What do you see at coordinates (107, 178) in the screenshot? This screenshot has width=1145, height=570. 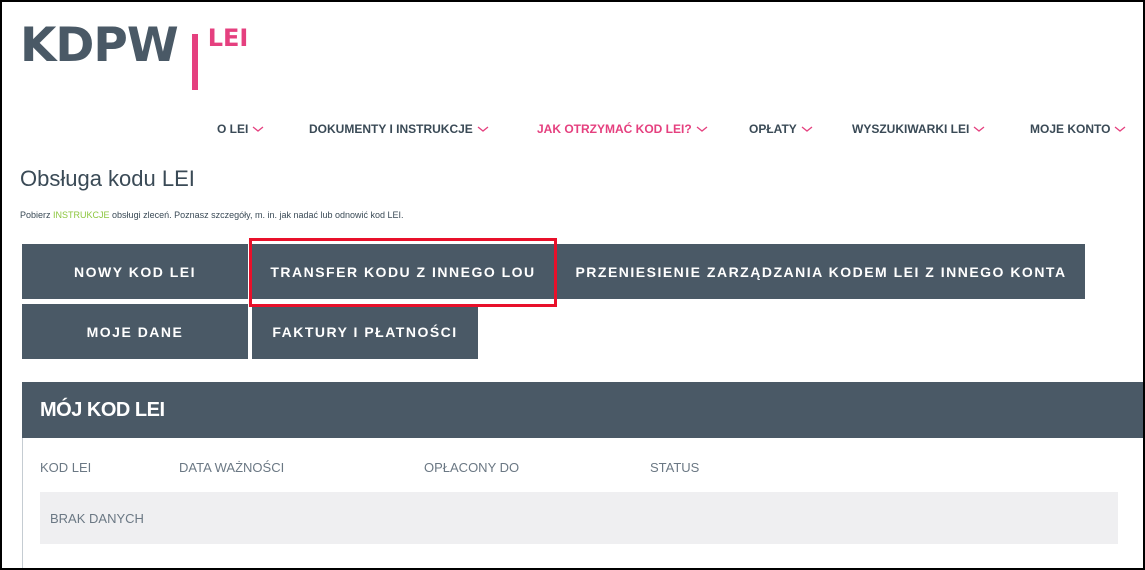 I see `page-title: Obsługa kodu LEI` at bounding box center [107, 178].